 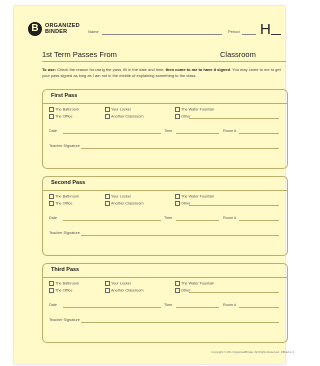 What do you see at coordinates (238, 54) in the screenshot?
I see `classroom-label: Classroom` at bounding box center [238, 54].